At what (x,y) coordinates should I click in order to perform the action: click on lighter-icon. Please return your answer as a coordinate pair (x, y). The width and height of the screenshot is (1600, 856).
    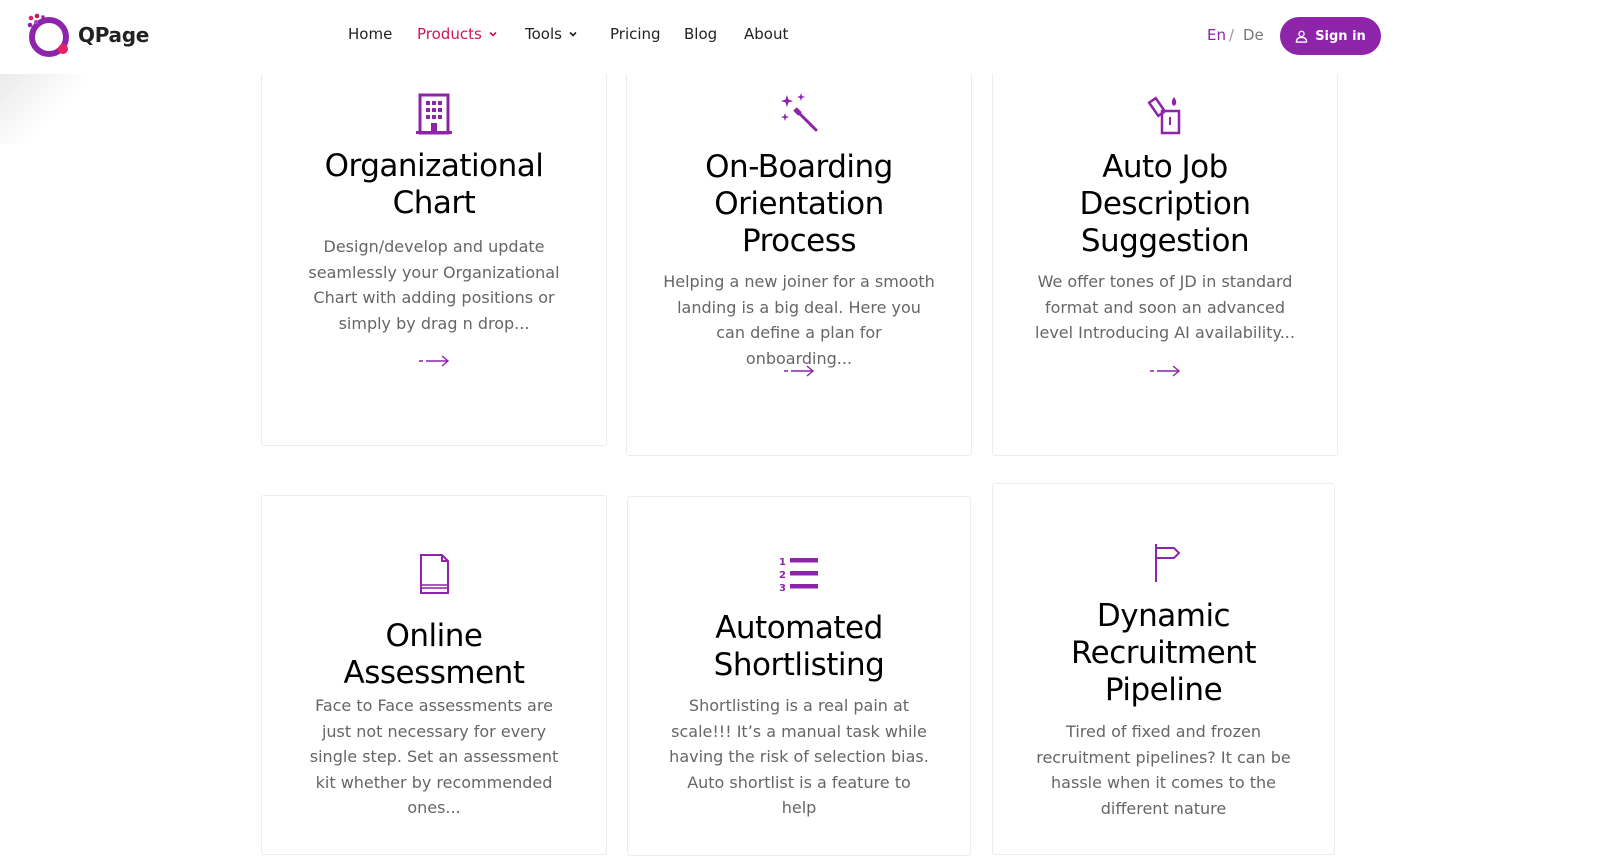
    Looking at the image, I should click on (1165, 114).